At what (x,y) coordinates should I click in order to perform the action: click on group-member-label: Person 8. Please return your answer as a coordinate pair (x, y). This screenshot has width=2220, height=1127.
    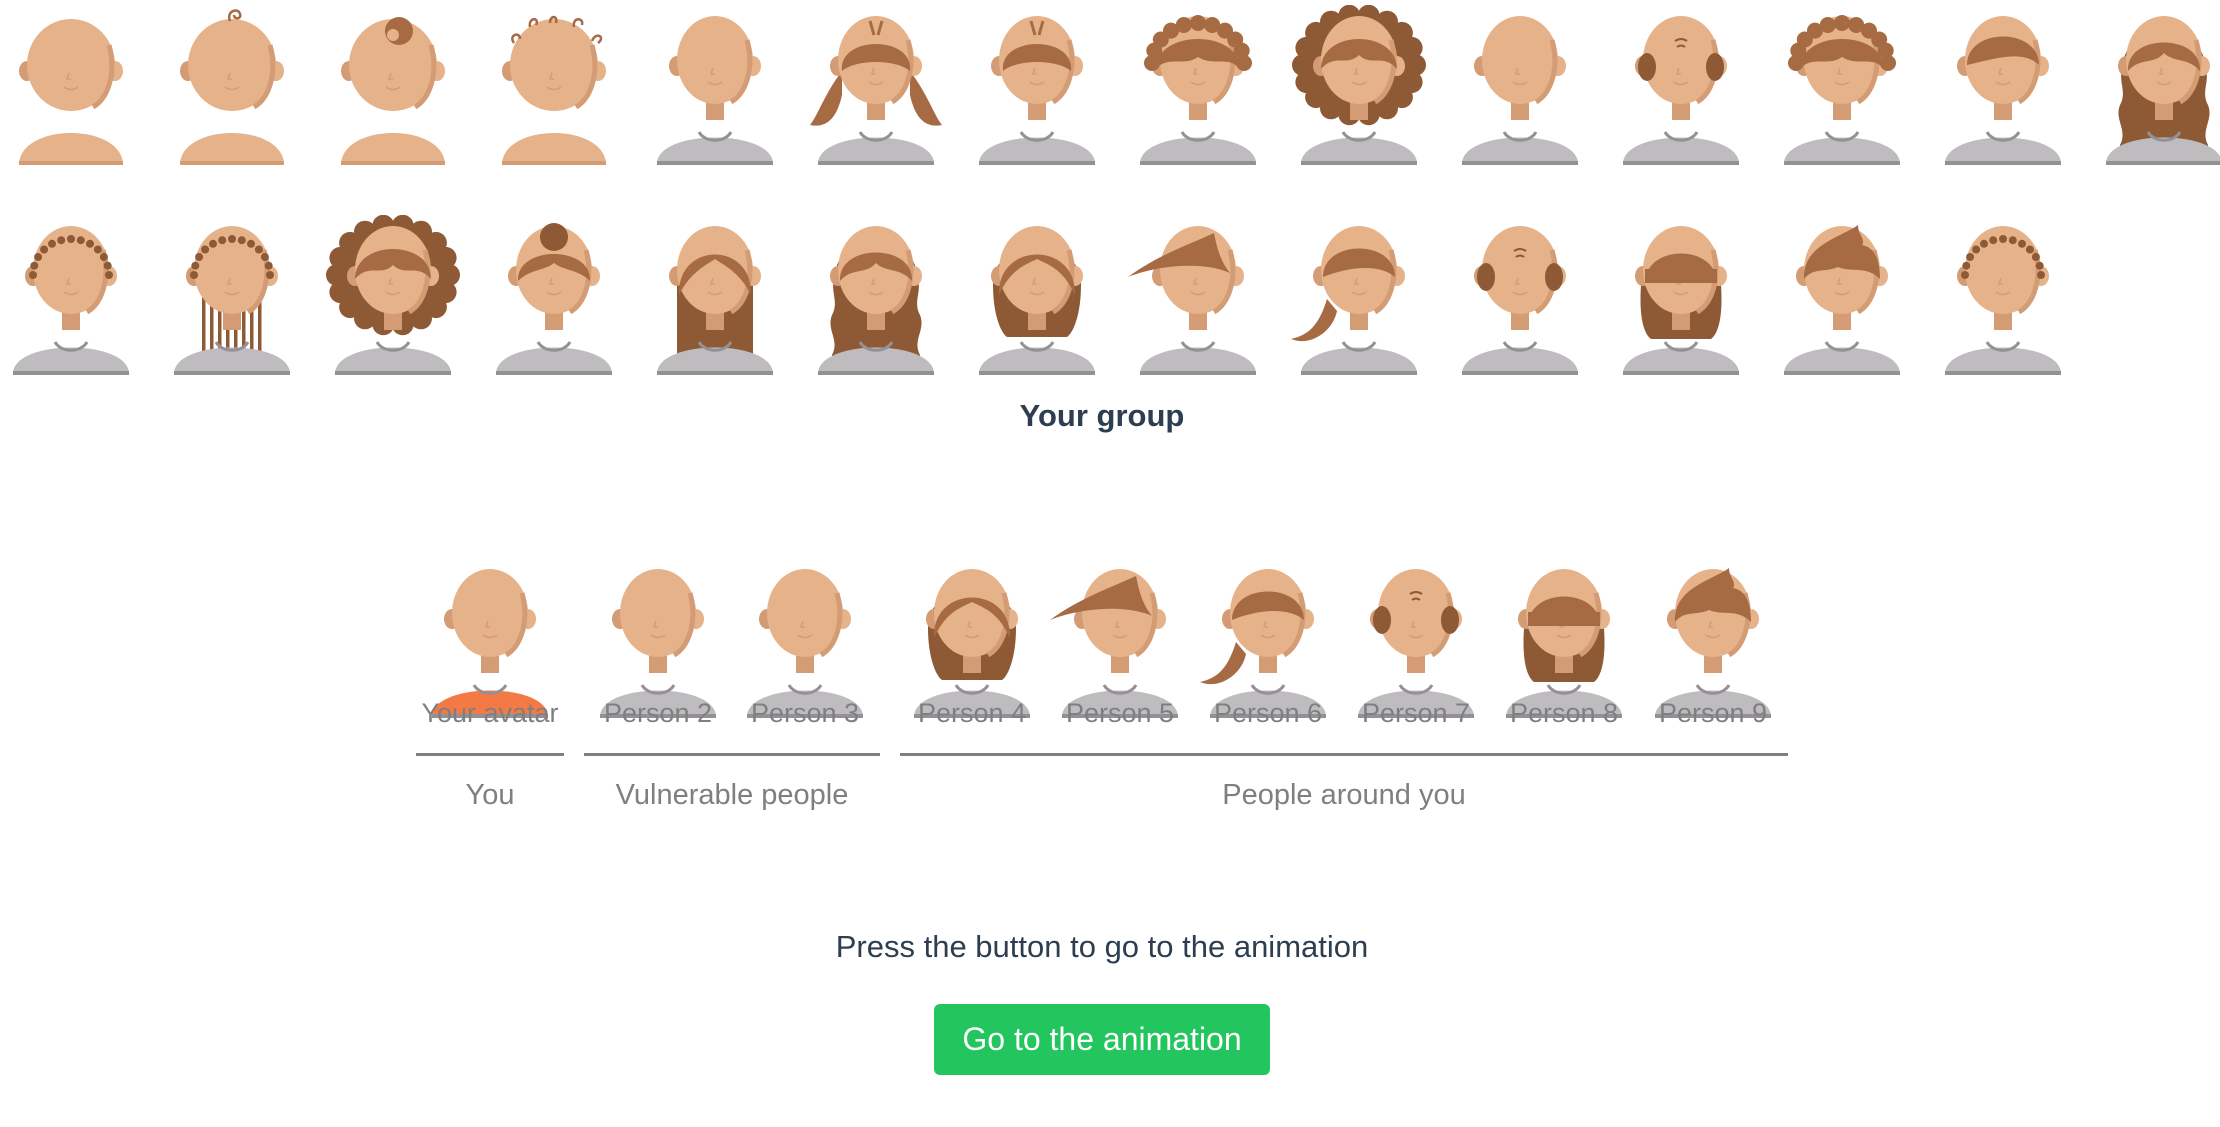
    Looking at the image, I should click on (1564, 713).